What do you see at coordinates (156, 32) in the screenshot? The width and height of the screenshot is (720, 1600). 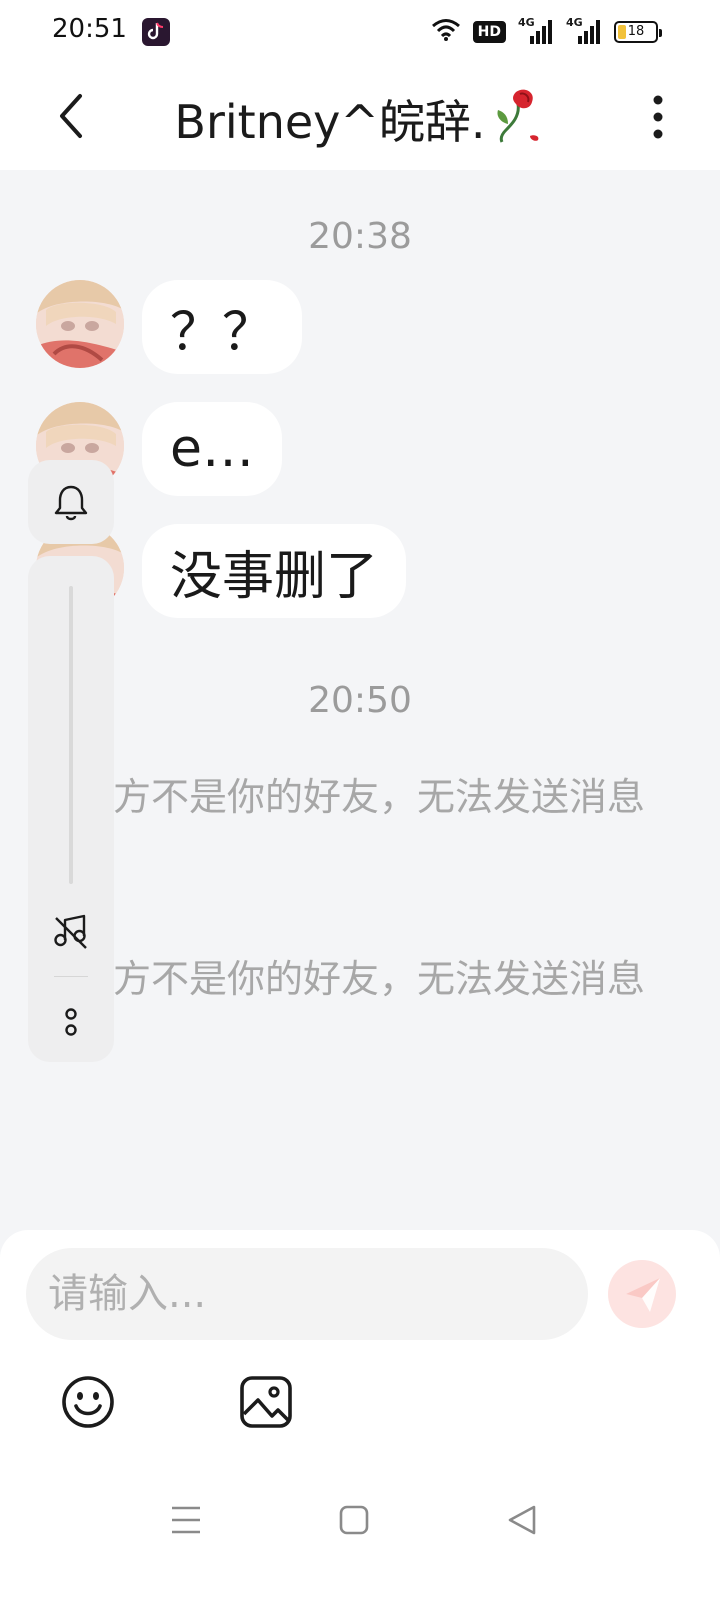 I see `tiktok-notification-icon` at bounding box center [156, 32].